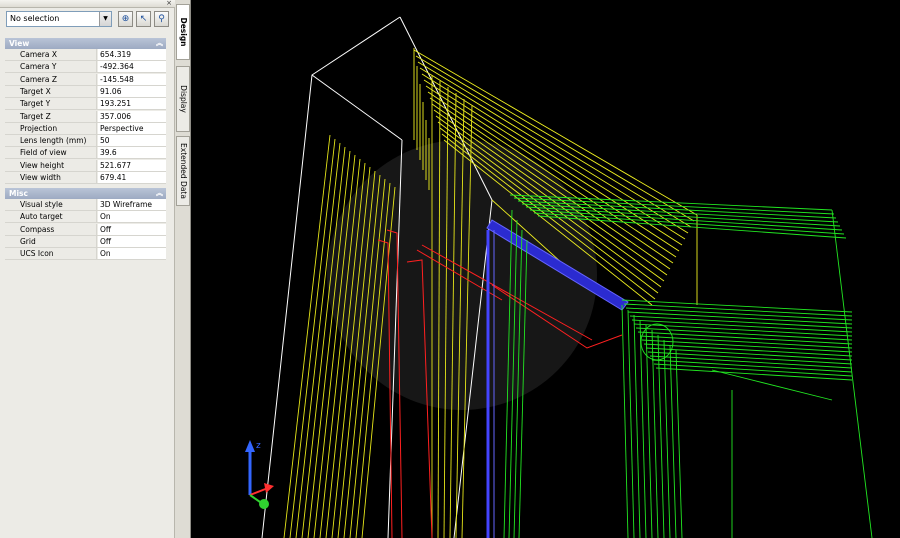 The width and height of the screenshot is (900, 538). I want to click on ucs-icon: z, so click(259, 474).